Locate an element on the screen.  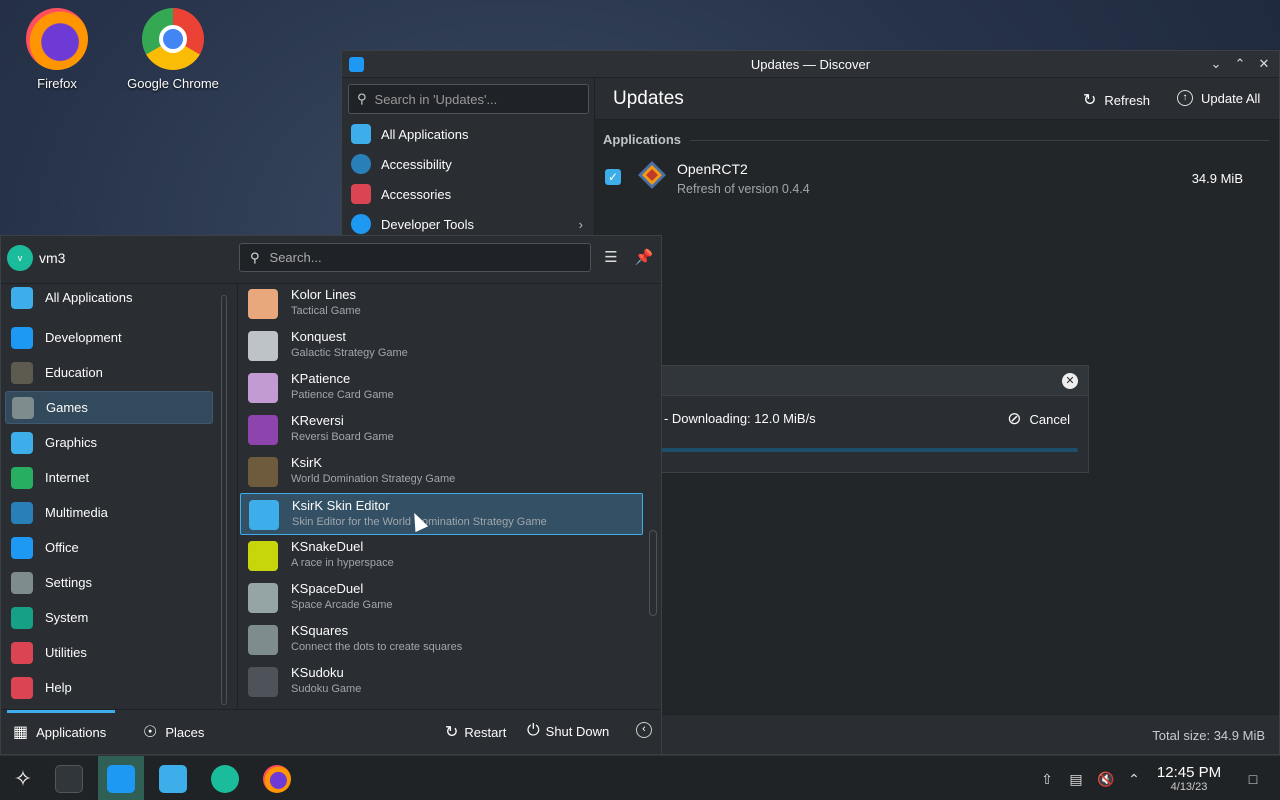
category-item: System is located at coordinates (109, 617).